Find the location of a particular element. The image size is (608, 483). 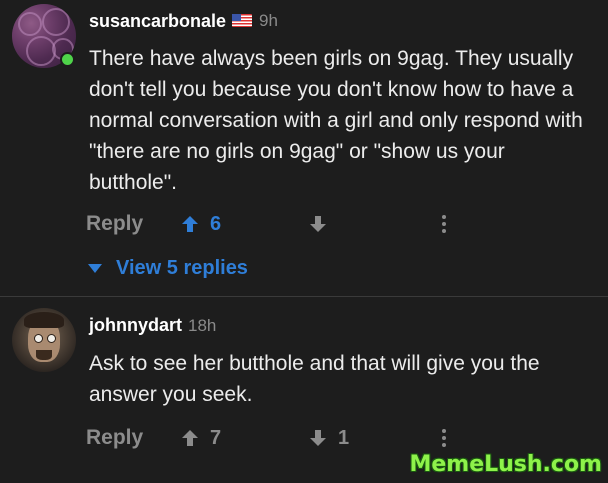

username: johnnydart is located at coordinates (135, 325).